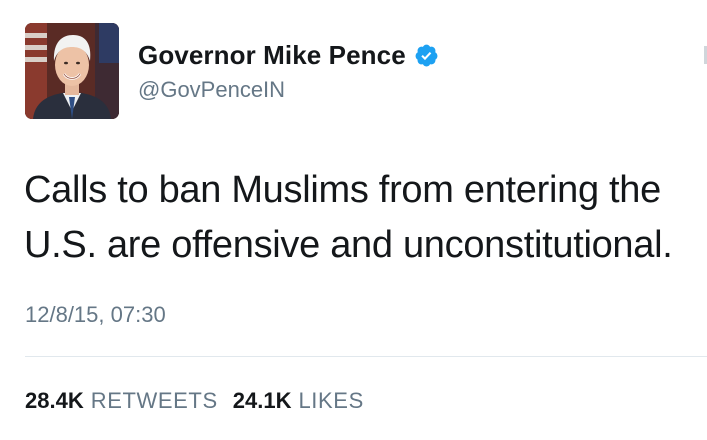  Describe the element at coordinates (366, 356) in the screenshot. I see `divider` at that location.